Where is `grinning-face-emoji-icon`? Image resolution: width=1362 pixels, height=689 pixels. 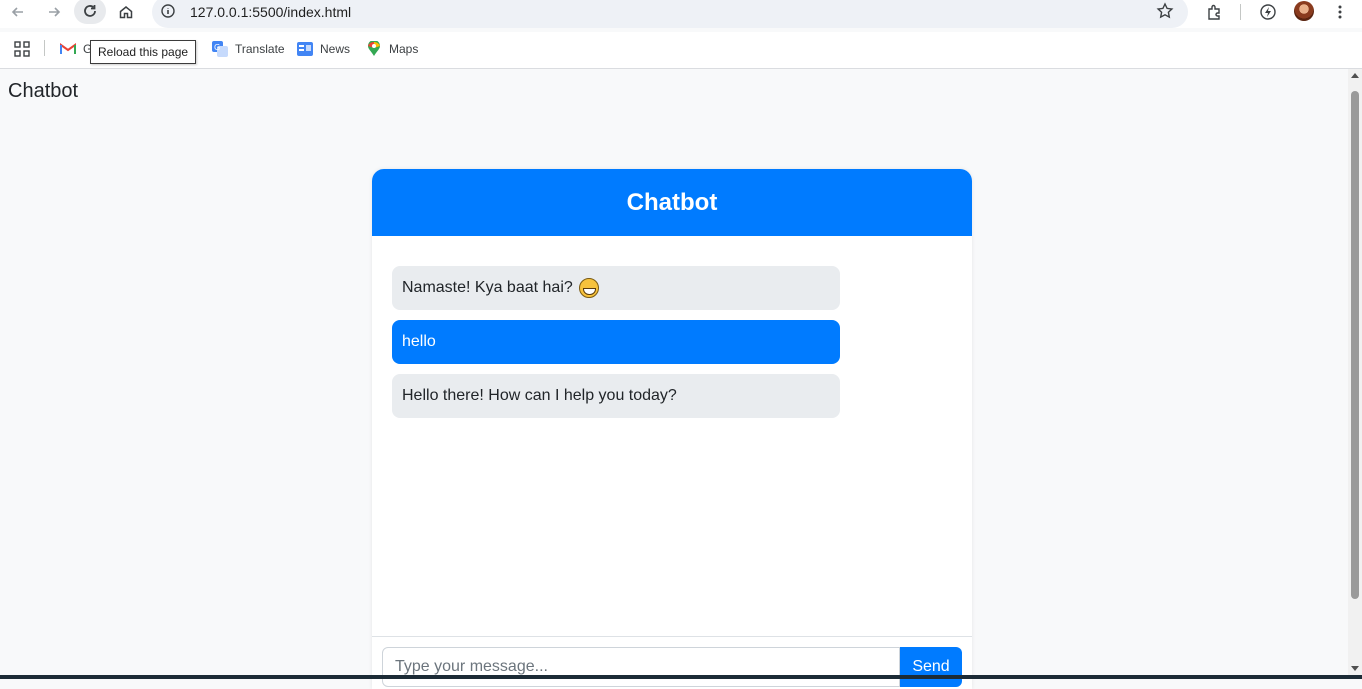 grinning-face-emoji-icon is located at coordinates (588, 288).